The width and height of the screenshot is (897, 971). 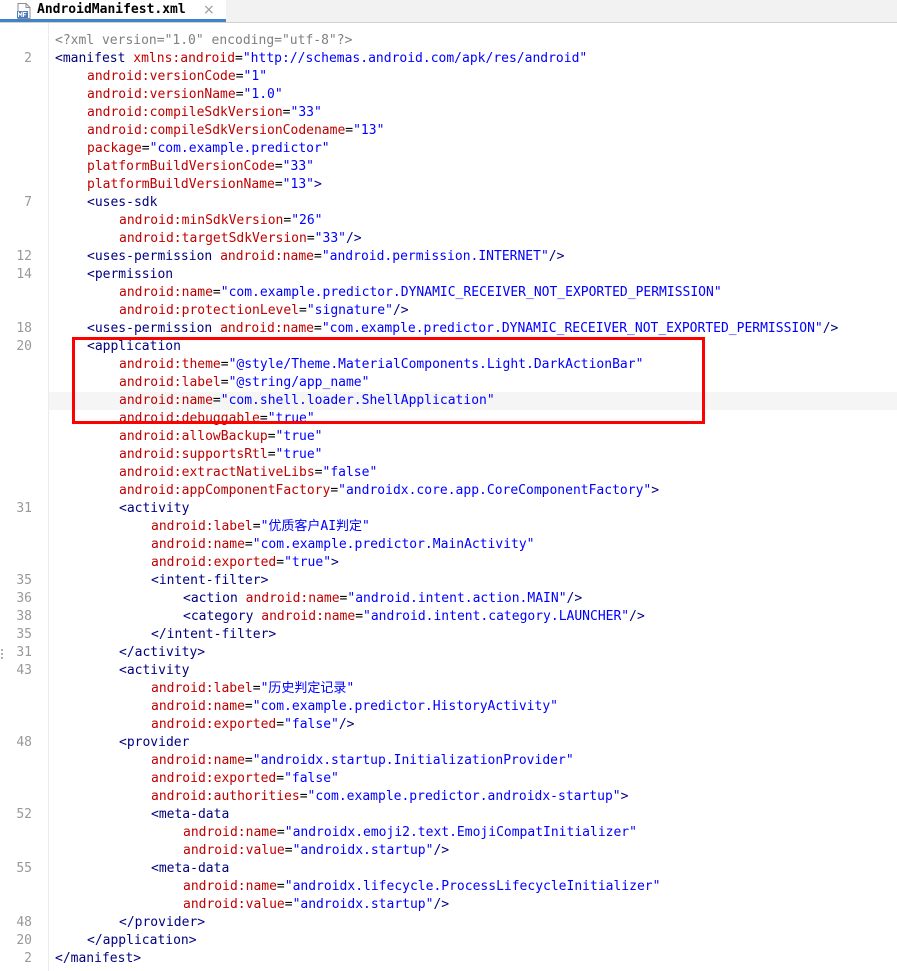 I want to click on code-line: </intent-filter>, so click(x=473, y=635).